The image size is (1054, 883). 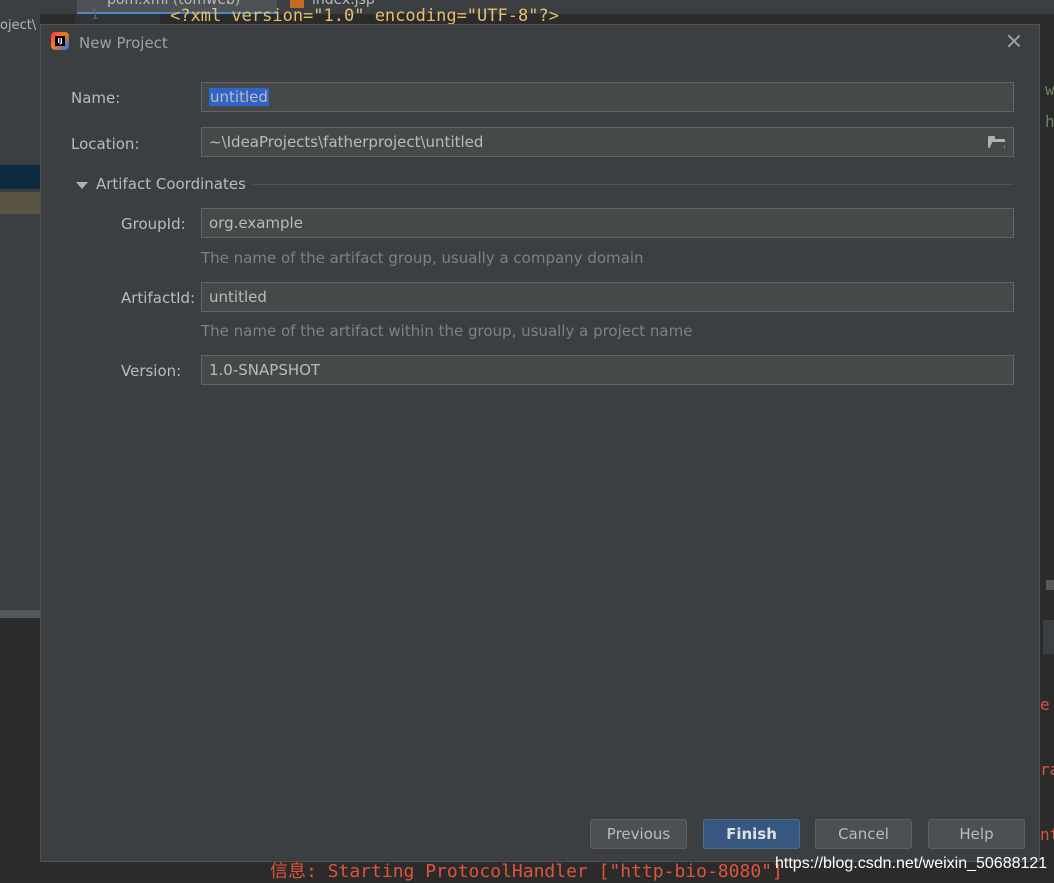 I want to click on finish-button: Finish, so click(x=751, y=834).